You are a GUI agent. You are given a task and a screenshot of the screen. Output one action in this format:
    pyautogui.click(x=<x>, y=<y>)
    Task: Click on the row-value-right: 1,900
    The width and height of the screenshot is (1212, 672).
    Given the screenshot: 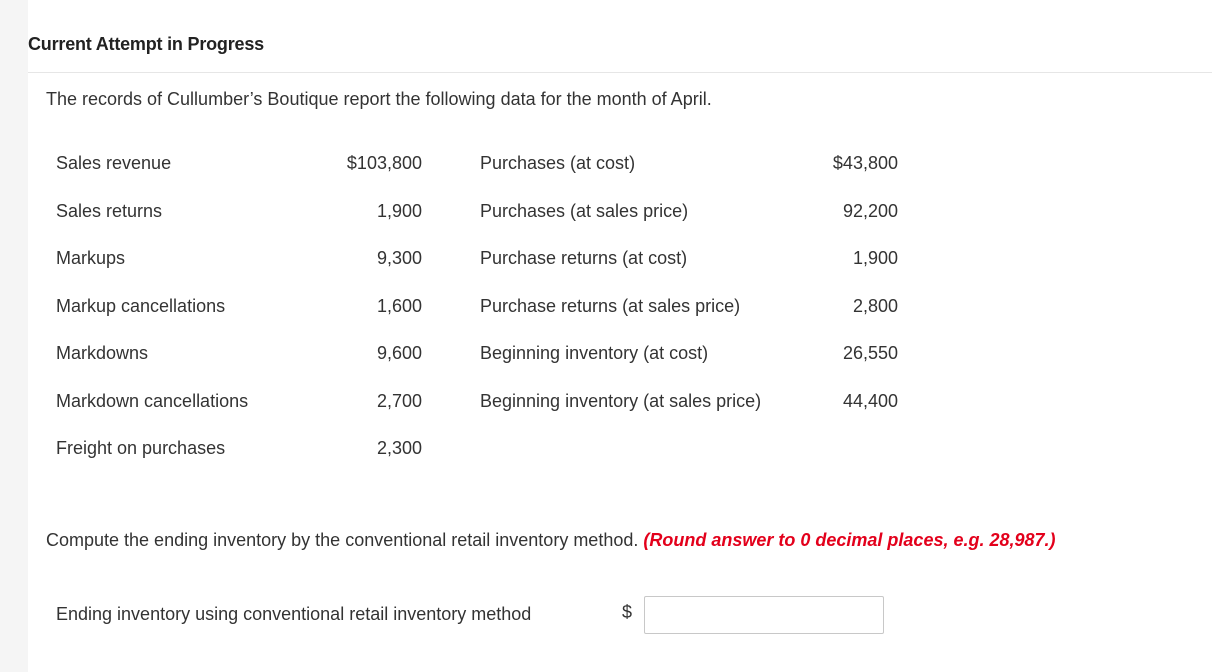 What is the action you would take?
    pyautogui.click(x=875, y=258)
    